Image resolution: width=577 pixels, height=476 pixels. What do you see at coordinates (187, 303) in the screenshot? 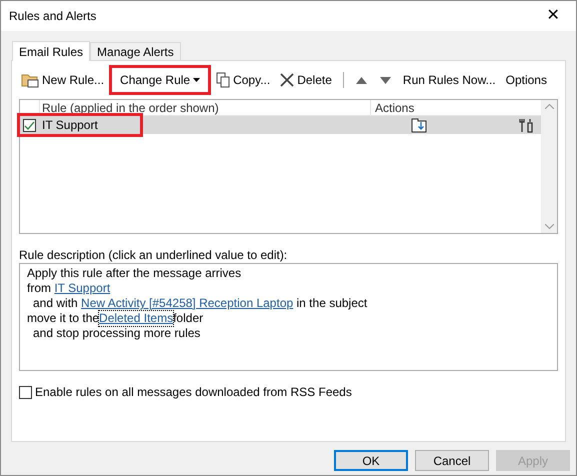
I see `description-link: New Activity [#54258] Reception Laptop` at bounding box center [187, 303].